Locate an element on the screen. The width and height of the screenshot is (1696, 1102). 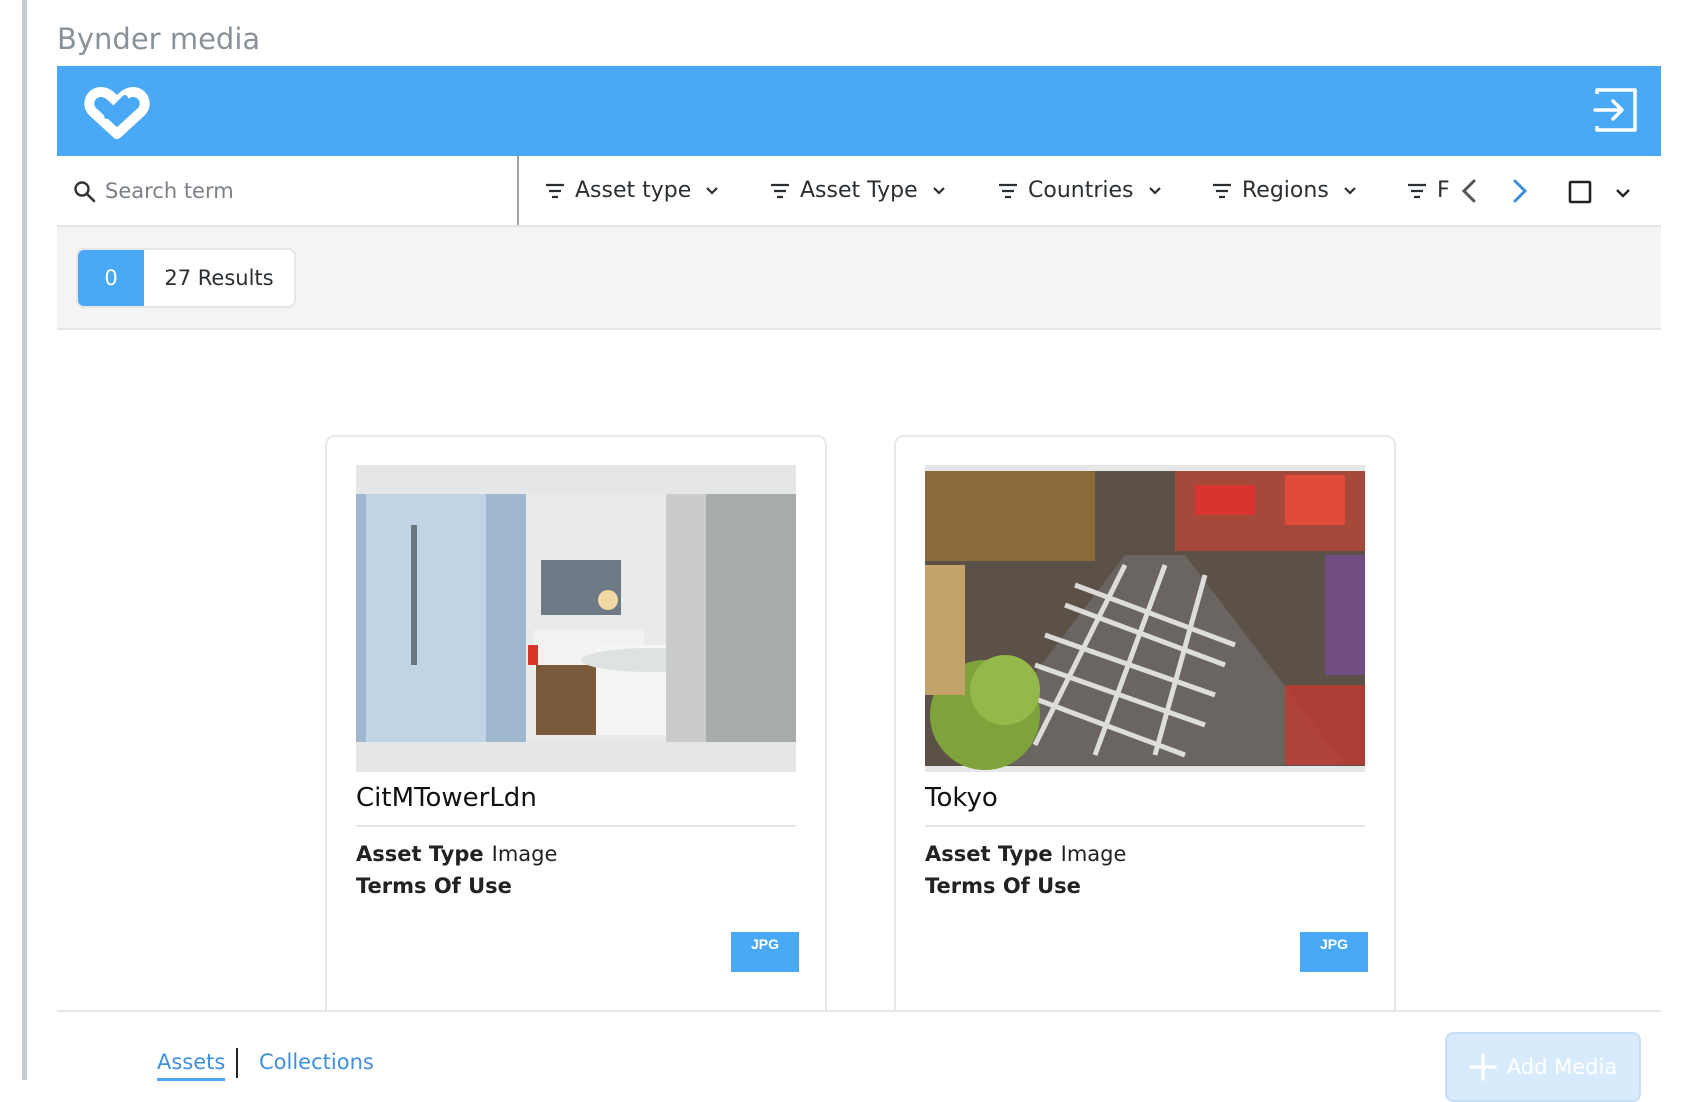
plus-icon is located at coordinates (1483, 1067).